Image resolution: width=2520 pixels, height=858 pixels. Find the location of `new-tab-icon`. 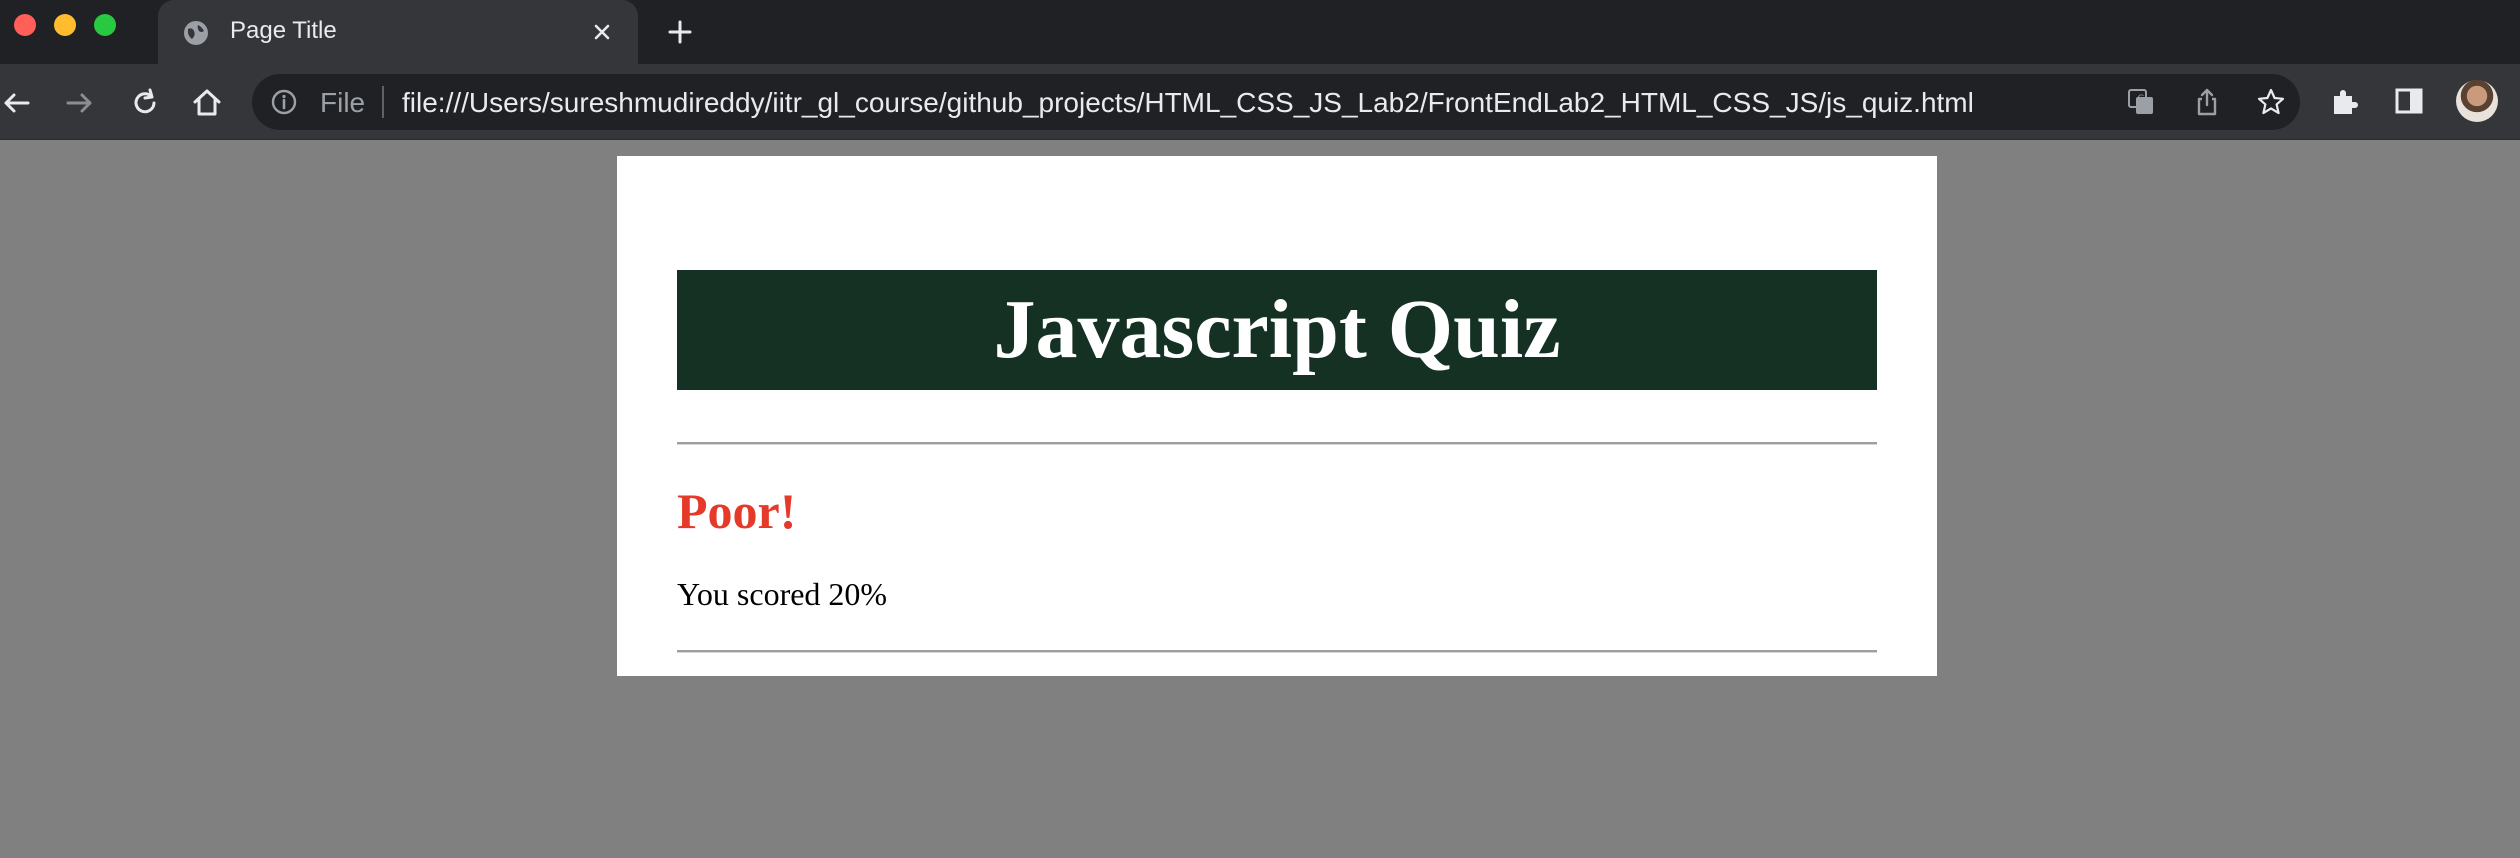

new-tab-icon is located at coordinates (680, 32).